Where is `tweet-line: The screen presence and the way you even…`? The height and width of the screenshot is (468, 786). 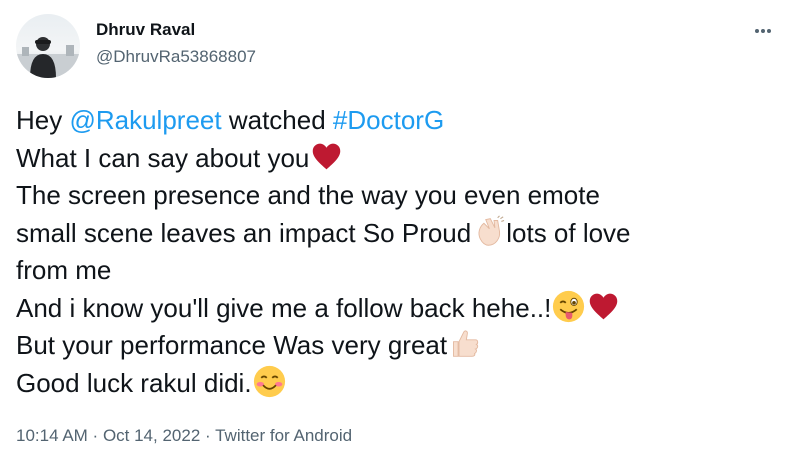 tweet-line: The screen presence and the way you even… is located at coordinates (308, 195).